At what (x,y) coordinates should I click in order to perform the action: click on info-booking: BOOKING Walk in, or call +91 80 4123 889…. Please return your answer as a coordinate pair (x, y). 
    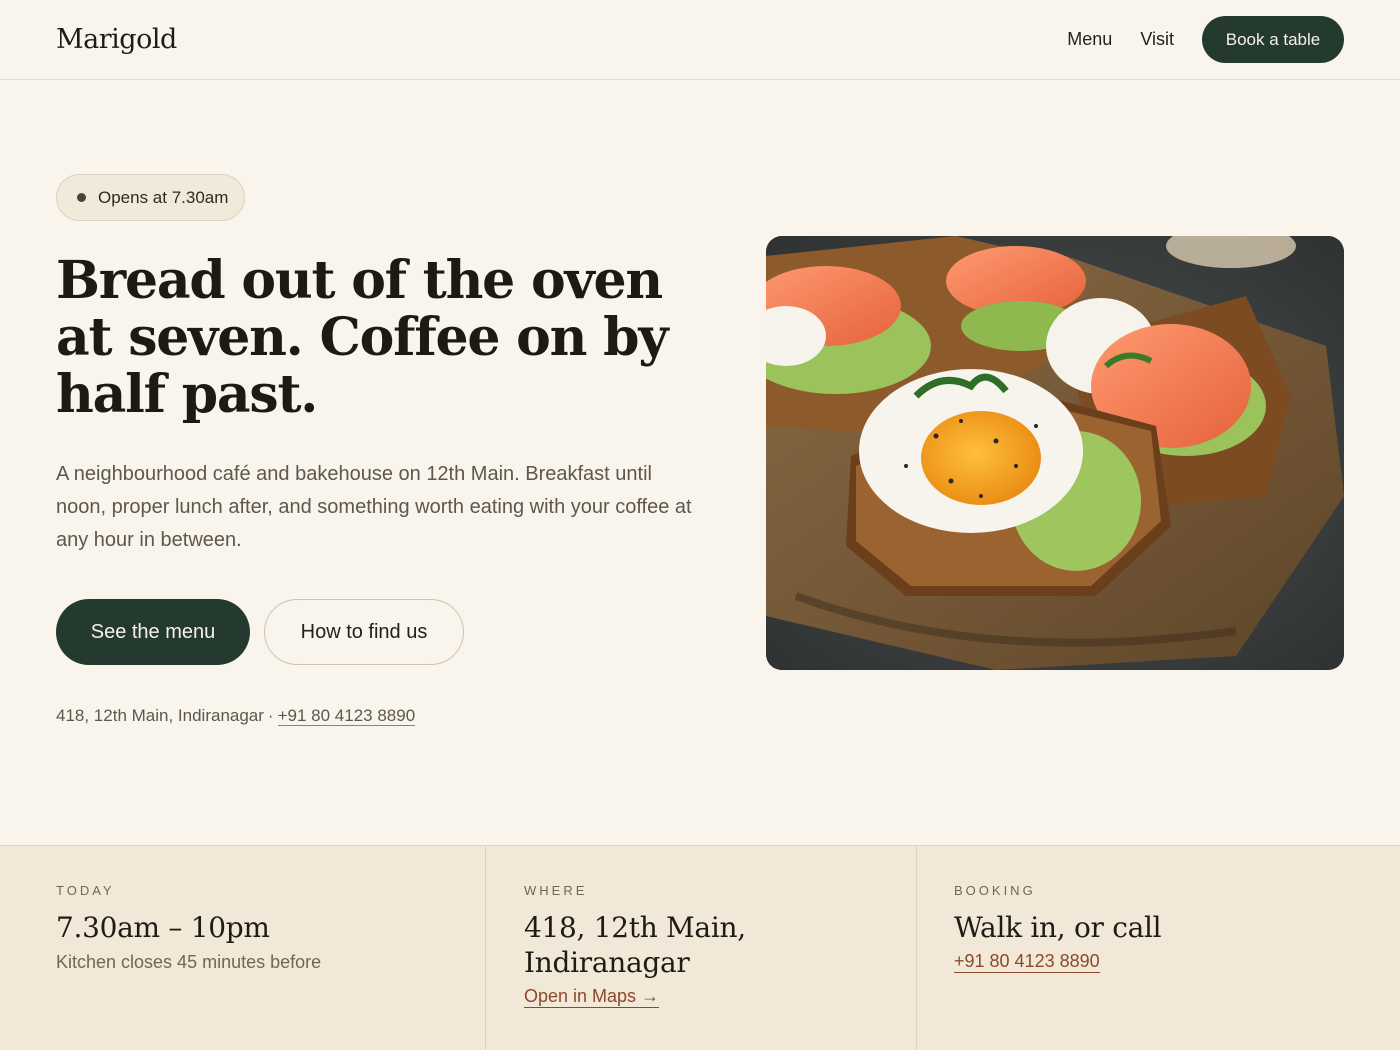
    Looking at the image, I should click on (1158, 948).